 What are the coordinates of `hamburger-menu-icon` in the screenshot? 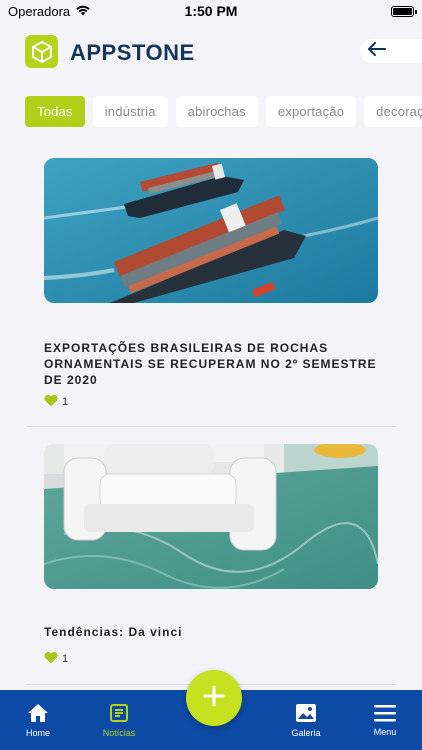 It's located at (385, 714).